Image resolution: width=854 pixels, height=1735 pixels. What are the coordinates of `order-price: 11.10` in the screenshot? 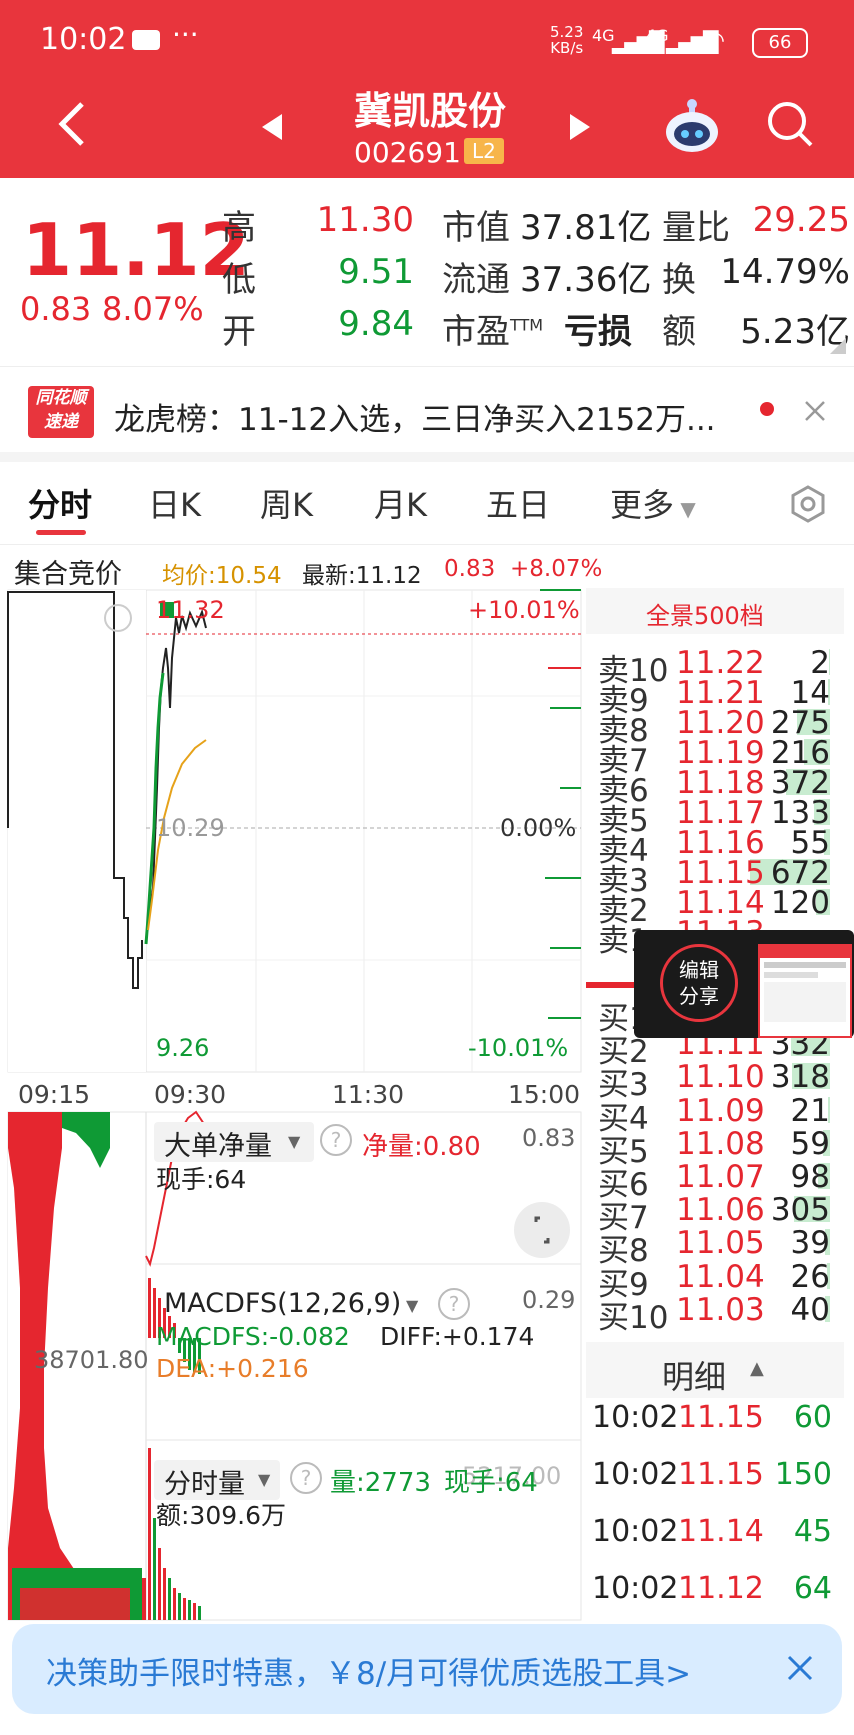 It's located at (720, 1077).